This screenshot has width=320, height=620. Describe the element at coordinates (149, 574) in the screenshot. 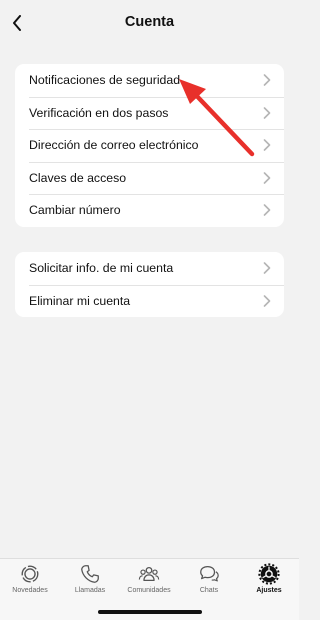

I see `people-icon` at that location.